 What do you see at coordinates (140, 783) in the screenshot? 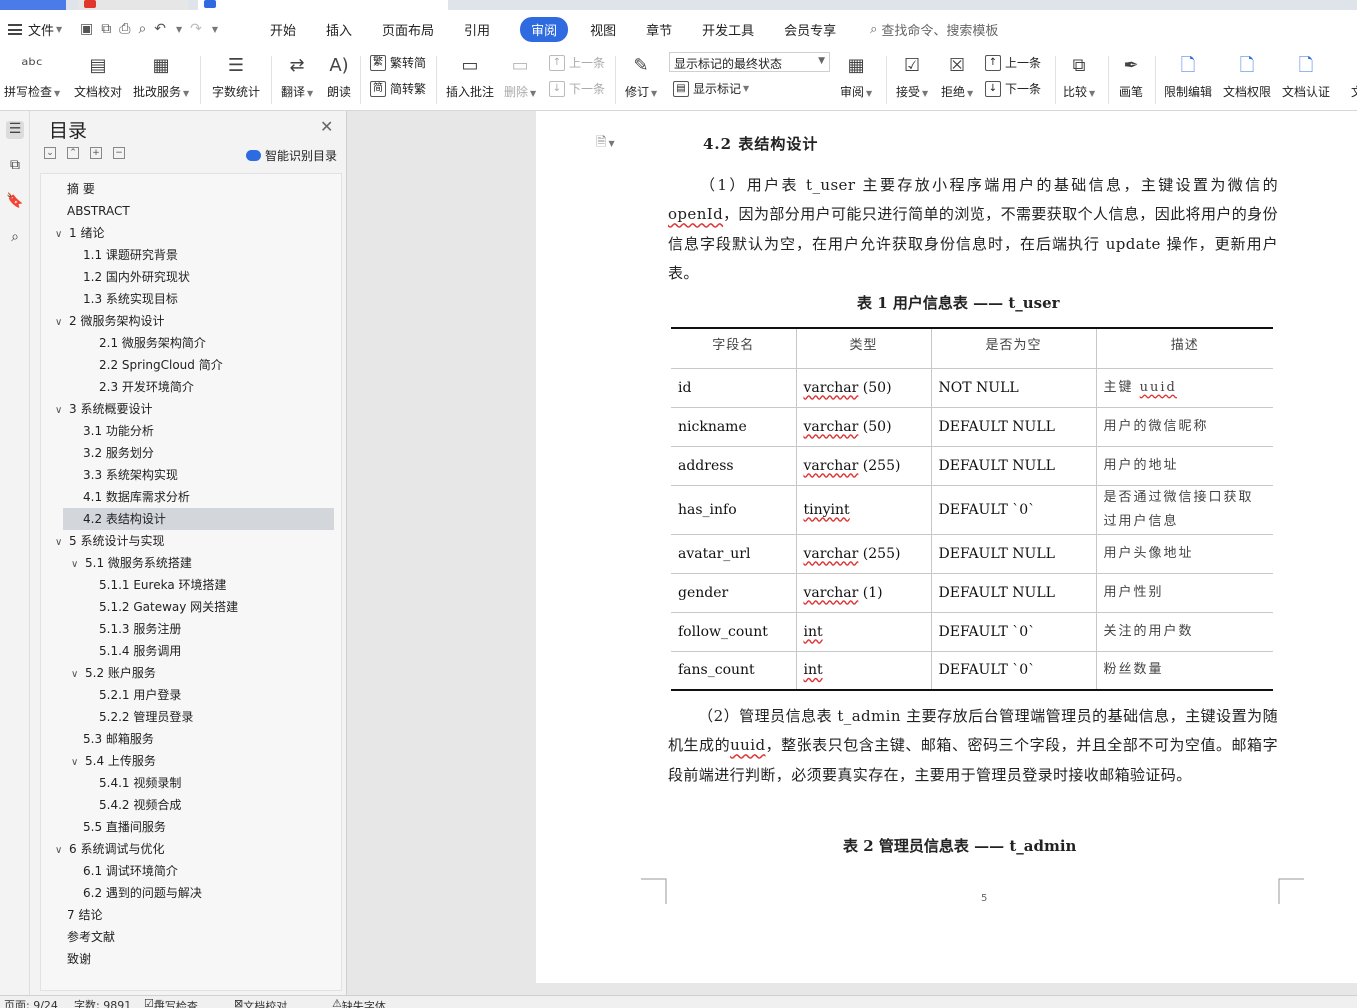
I see `toc-item: 5.4.1 视频录制` at bounding box center [140, 783].